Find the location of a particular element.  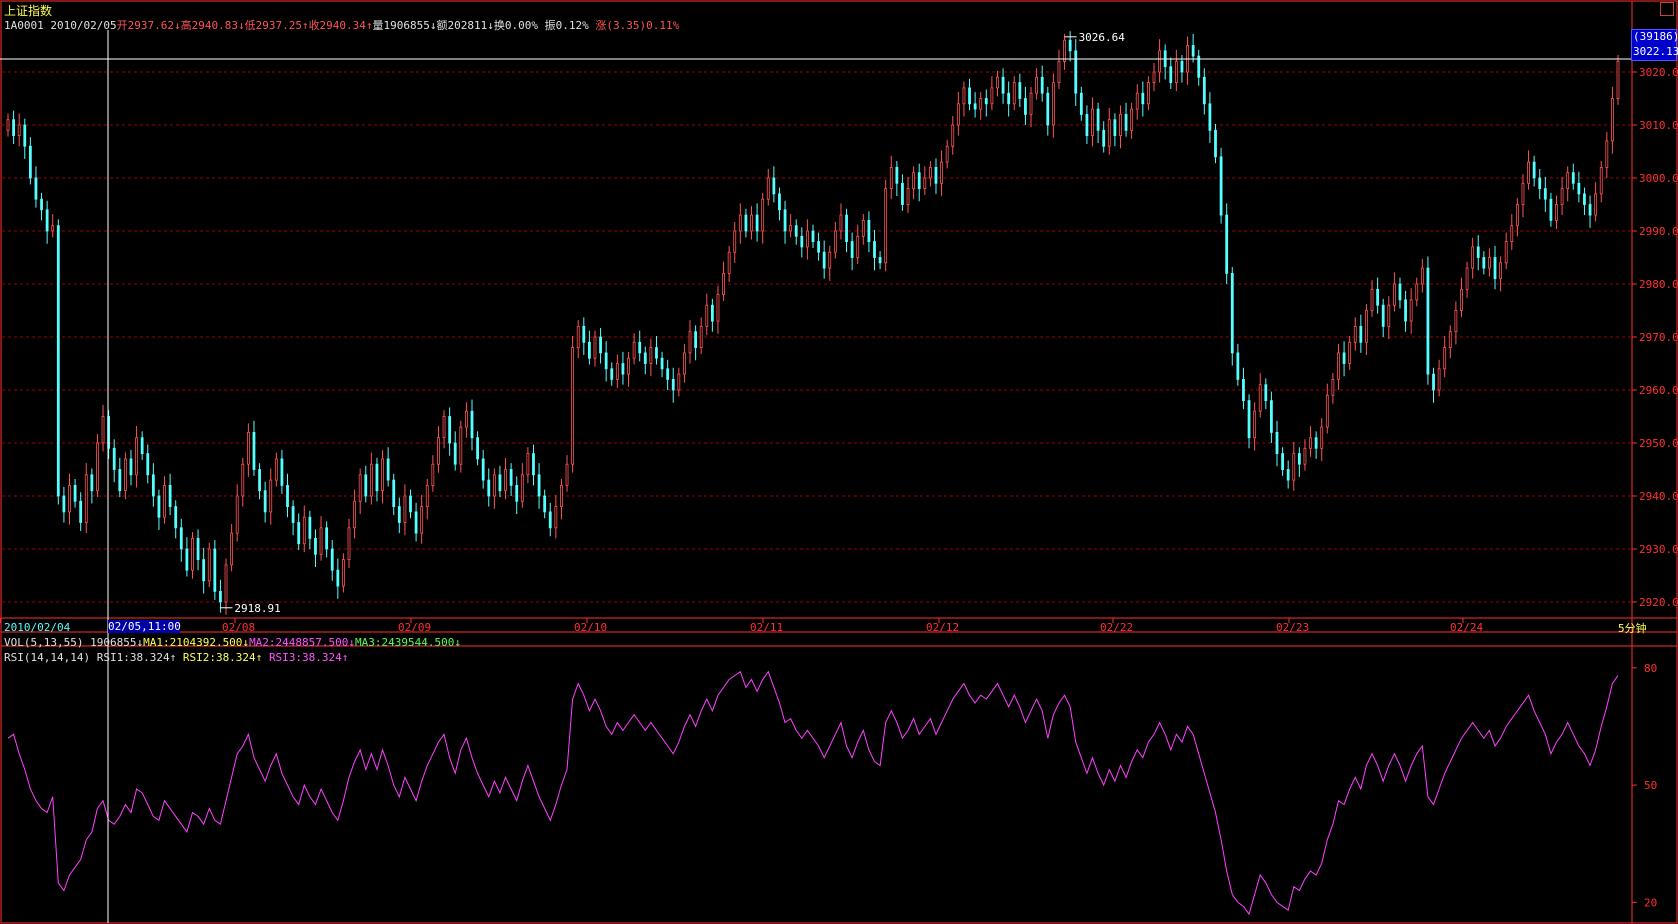

price-tick-label: 3000.0 is located at coordinates (1658, 178).